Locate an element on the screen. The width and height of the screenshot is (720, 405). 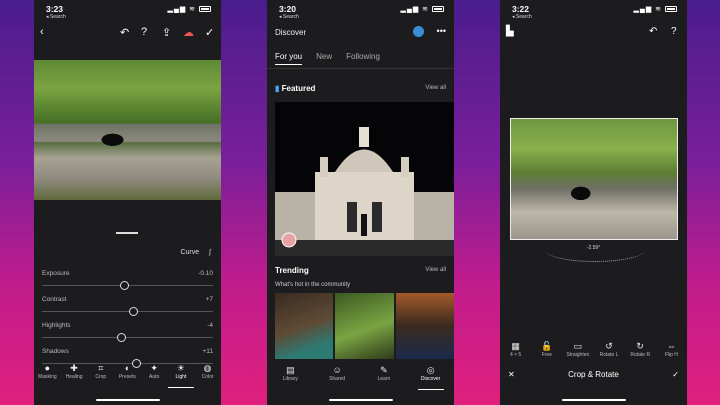
tool-label: Masking is located at coordinates (47, 377).